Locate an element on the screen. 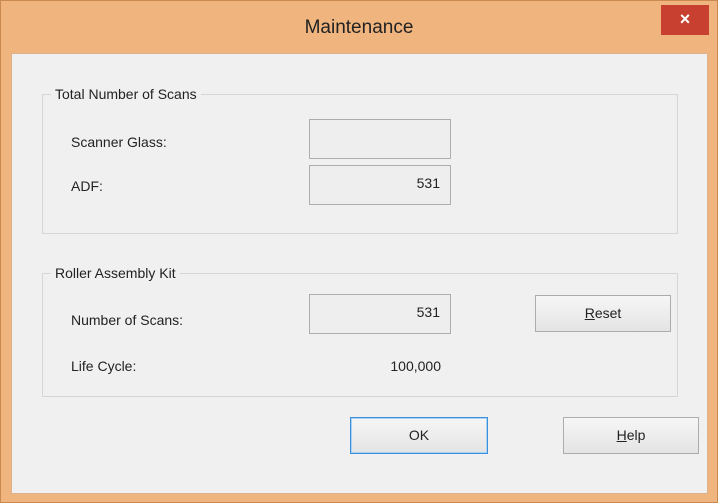  window-title: Maintenance is located at coordinates (359, 27).